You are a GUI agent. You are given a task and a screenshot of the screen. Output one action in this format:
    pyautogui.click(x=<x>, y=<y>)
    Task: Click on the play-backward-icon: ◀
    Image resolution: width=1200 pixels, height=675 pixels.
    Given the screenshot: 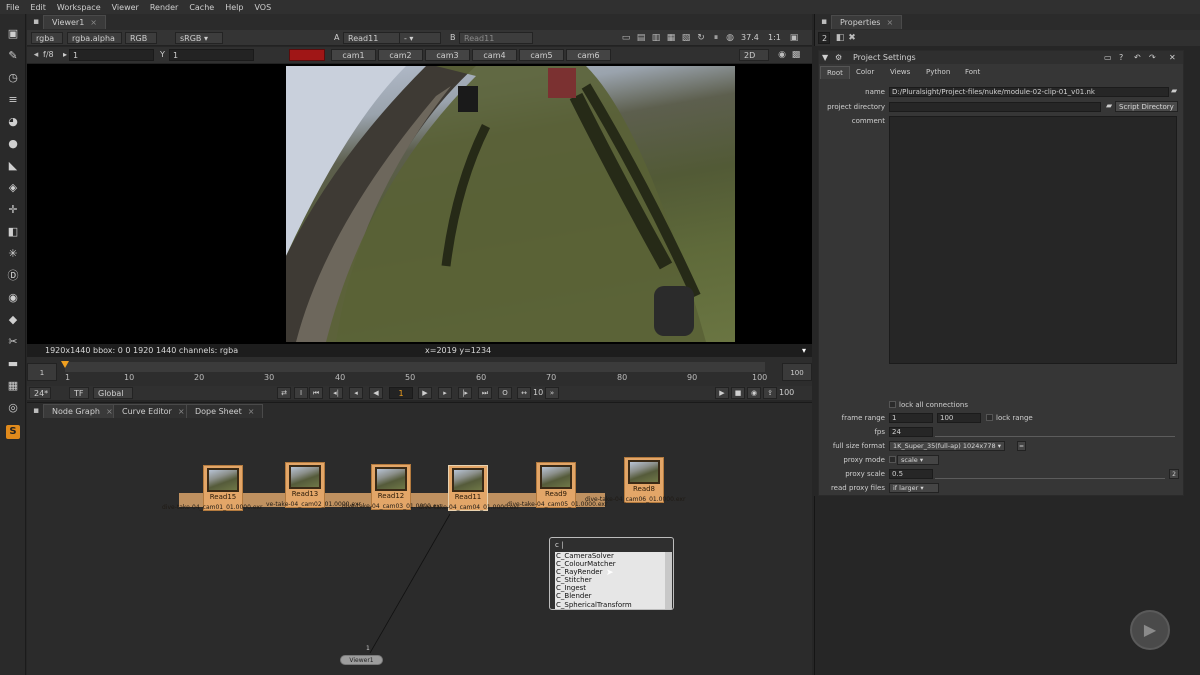 What is the action you would take?
    pyautogui.click(x=376, y=393)
    